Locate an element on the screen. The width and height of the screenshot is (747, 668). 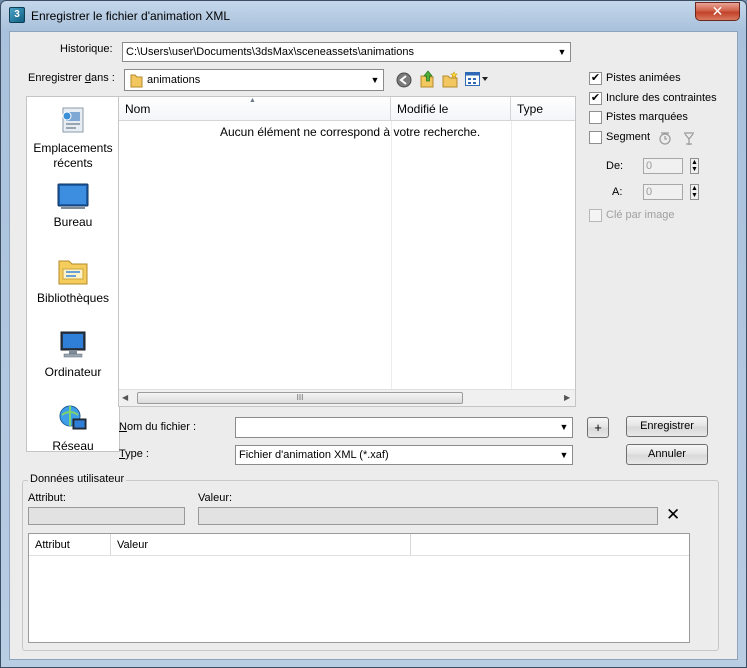
animated-tracks-checkbox: ✔ is located at coordinates (595, 78).